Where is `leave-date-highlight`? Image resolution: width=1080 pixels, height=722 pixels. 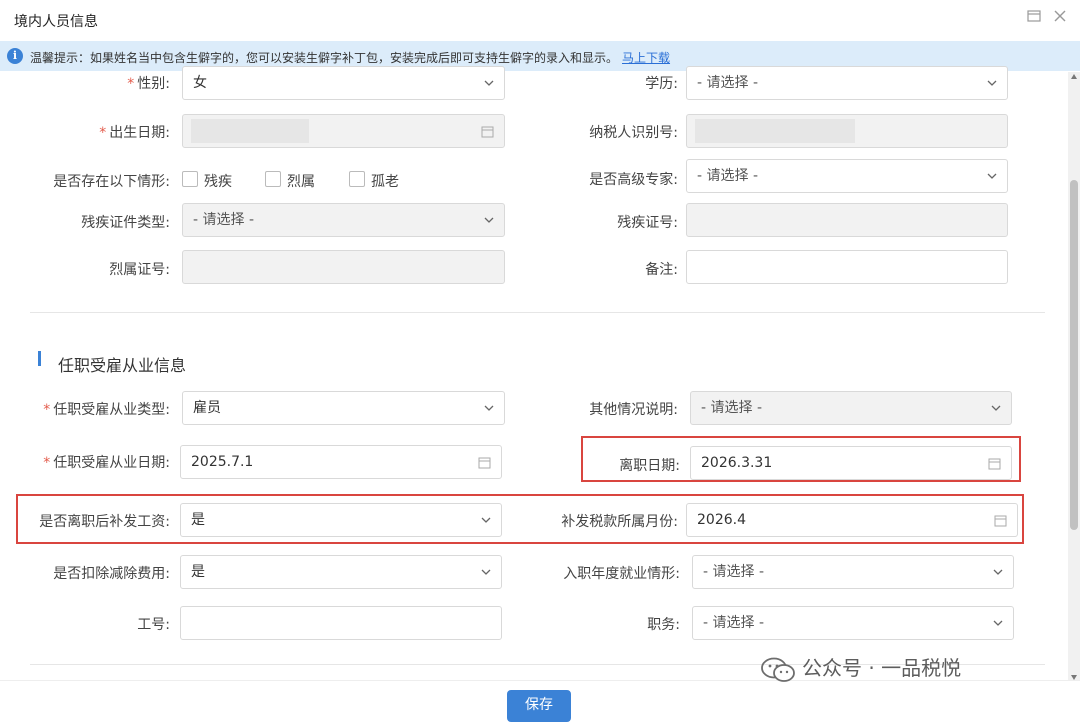 leave-date-highlight is located at coordinates (801, 459).